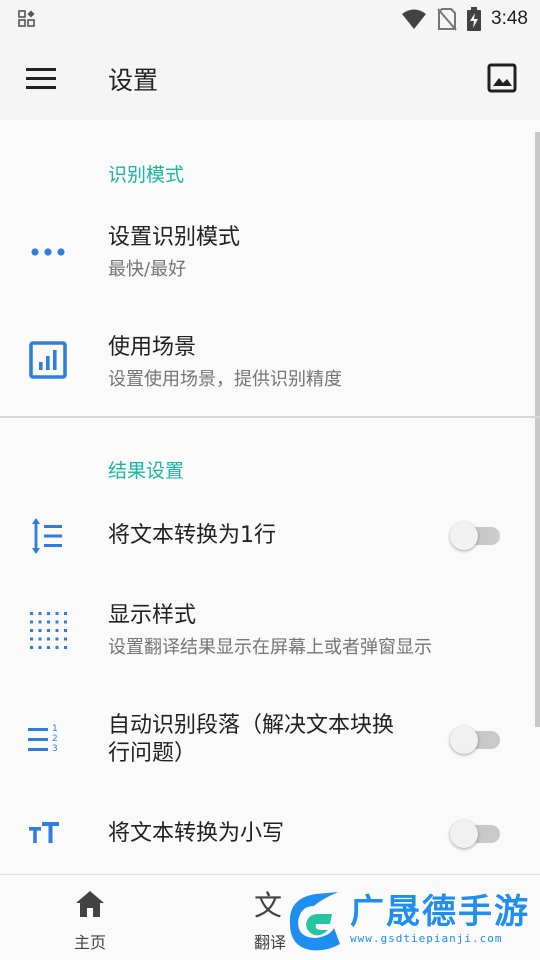 The image size is (540, 960). Describe the element at coordinates (152, 753) in the screenshot. I see `setting-title-line2: 行问题）` at that location.